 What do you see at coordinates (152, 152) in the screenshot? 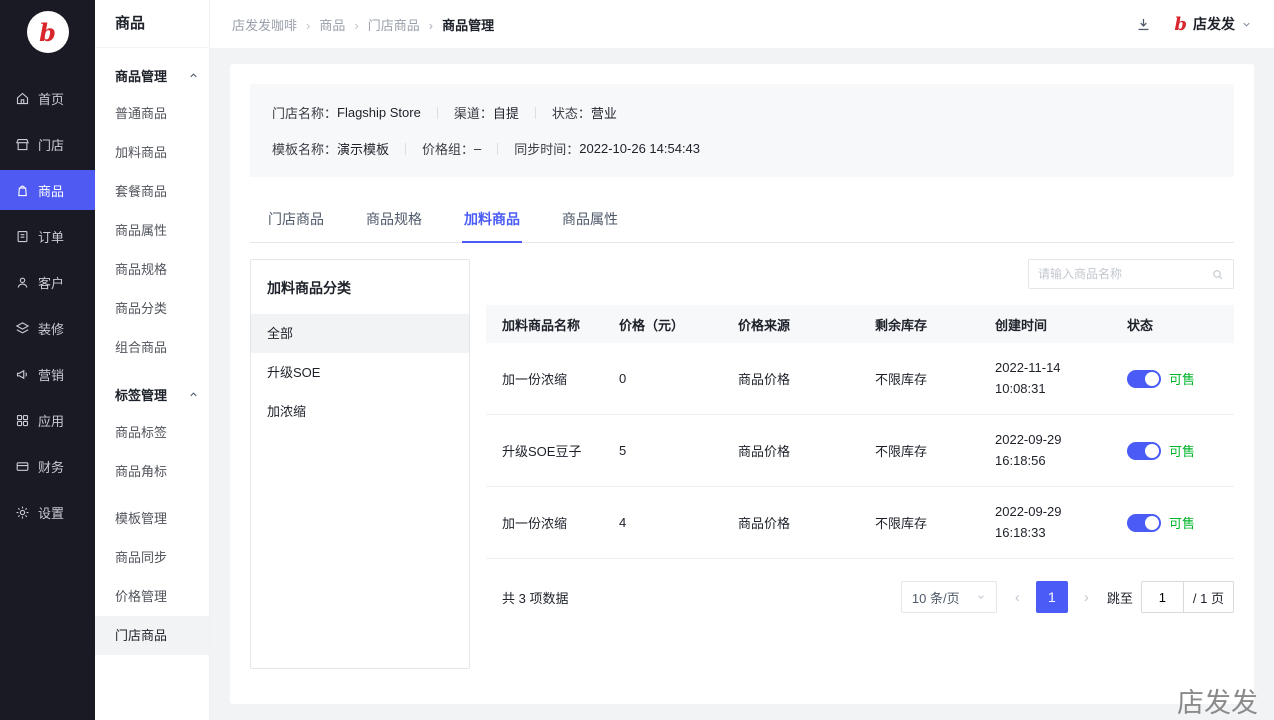
I see `submenu-item-addon-product: 加料商品` at bounding box center [152, 152].